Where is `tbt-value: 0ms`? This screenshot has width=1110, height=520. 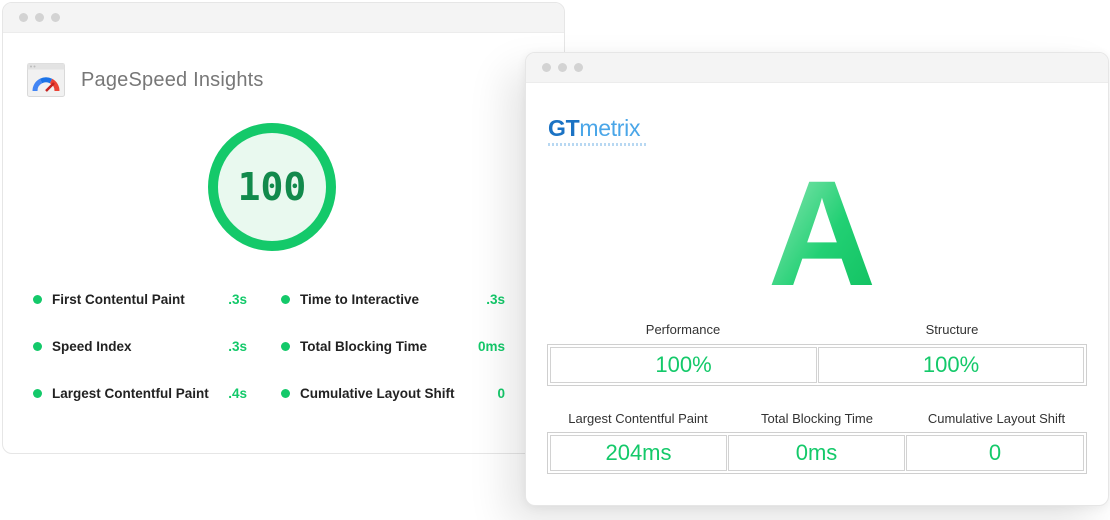
tbt-value: 0ms is located at coordinates (816, 453).